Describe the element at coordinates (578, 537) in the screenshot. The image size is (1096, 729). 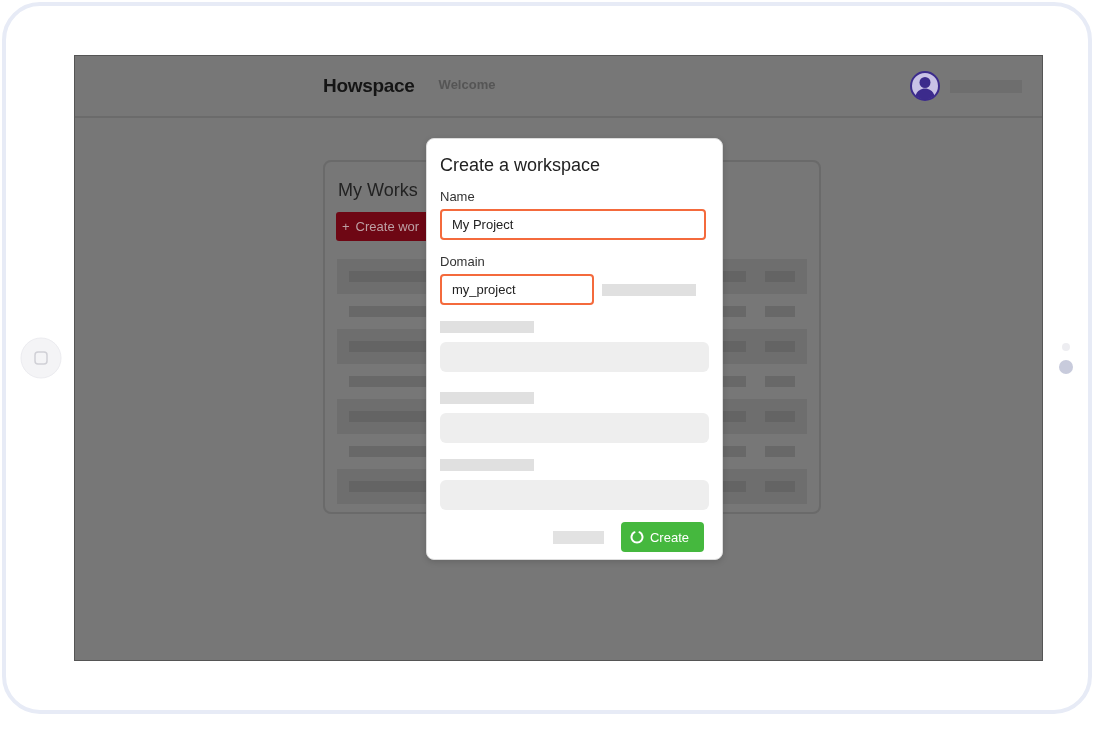
I see `skeleton-bar` at that location.